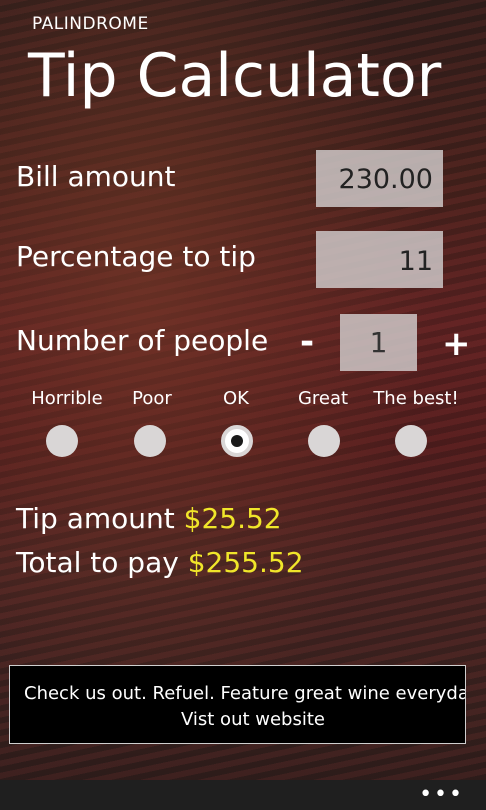 The image size is (486, 810). What do you see at coordinates (62, 441) in the screenshot?
I see `rating-radio-horrible` at bounding box center [62, 441].